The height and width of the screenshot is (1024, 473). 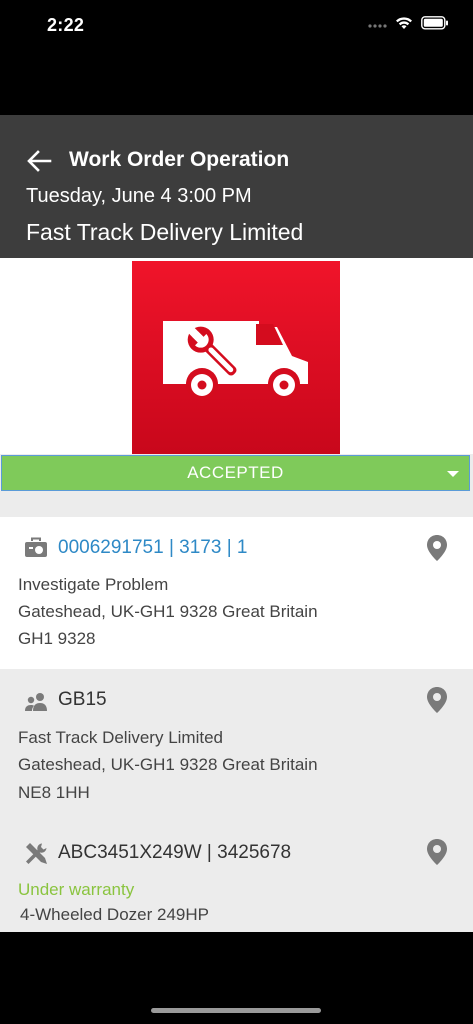 I want to click on work-order-address: Gateshead, UK-GH1 9328 Great Britain, so click(x=168, y=611).